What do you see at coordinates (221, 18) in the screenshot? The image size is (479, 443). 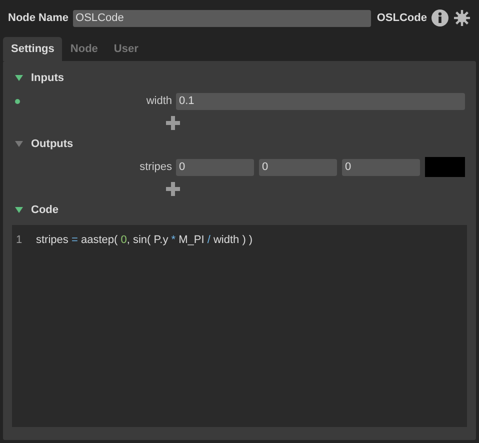 I see `node-name-field: OSLCode` at bounding box center [221, 18].